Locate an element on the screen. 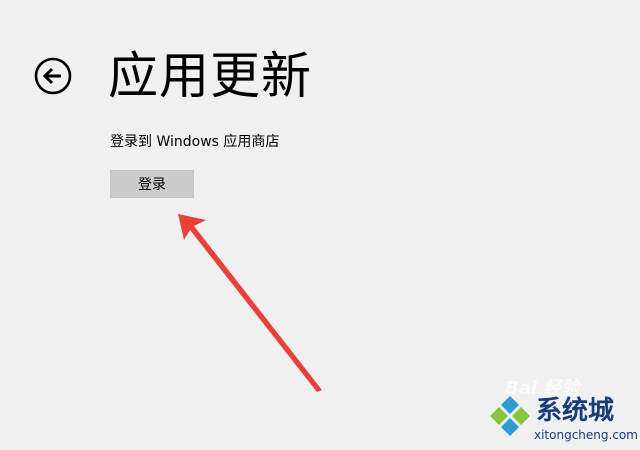 This screenshot has height=450, width=640. signin-button: 登录 is located at coordinates (152, 184).